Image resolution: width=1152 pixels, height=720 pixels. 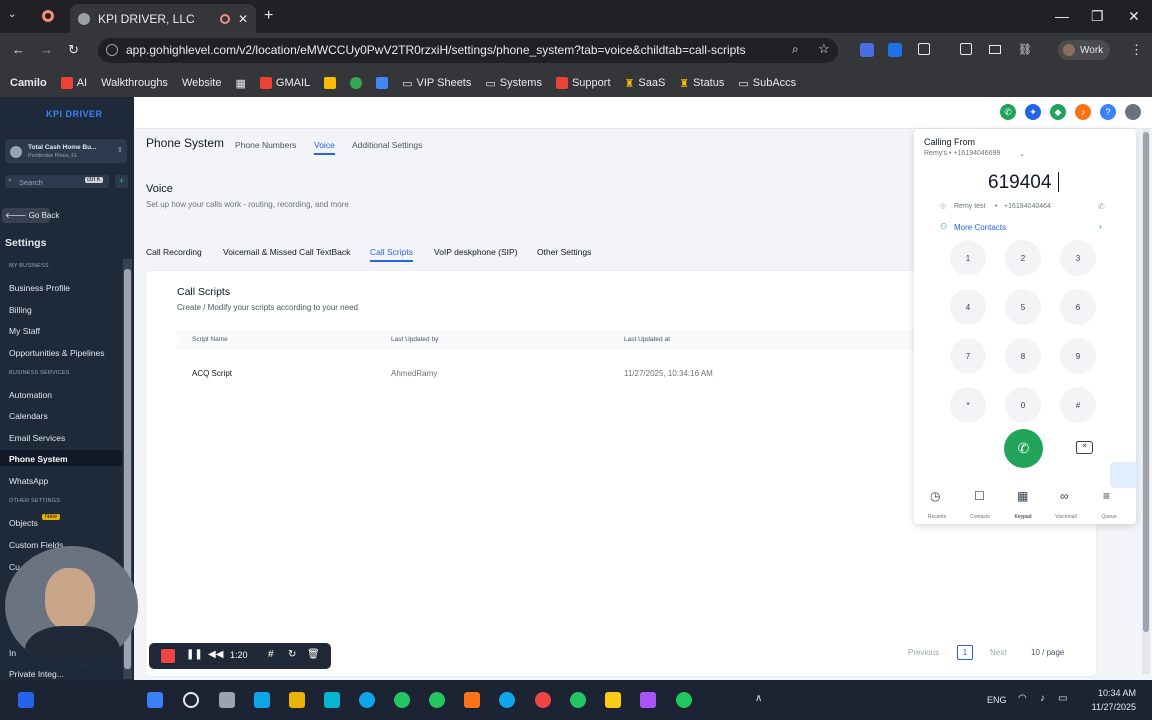 I want to click on tab-voicemail: Voicemail, so click(x=1066, y=517).